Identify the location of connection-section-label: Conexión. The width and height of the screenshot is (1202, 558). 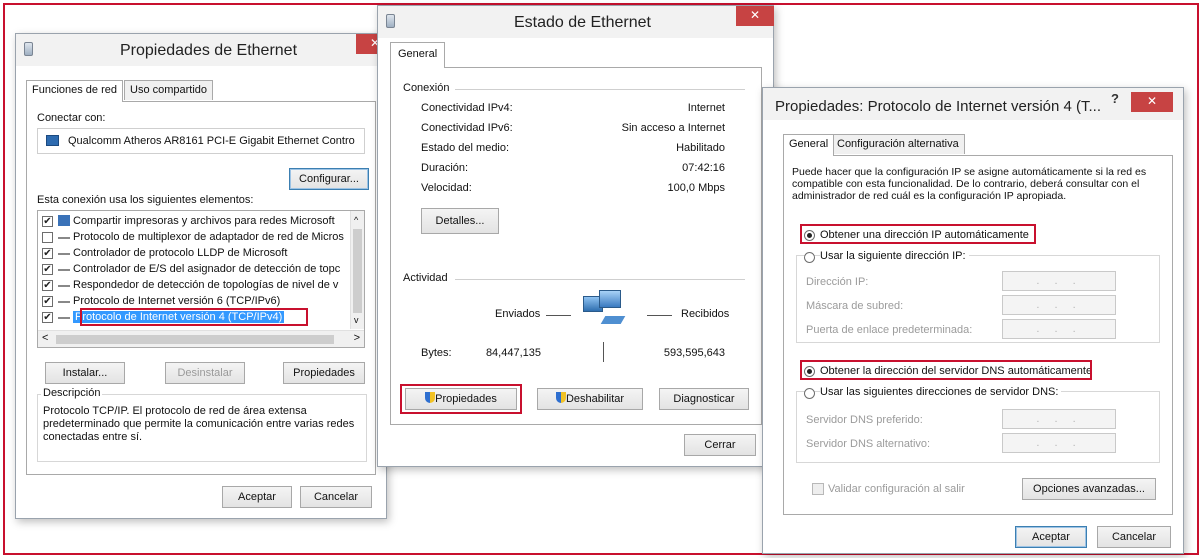
(426, 88).